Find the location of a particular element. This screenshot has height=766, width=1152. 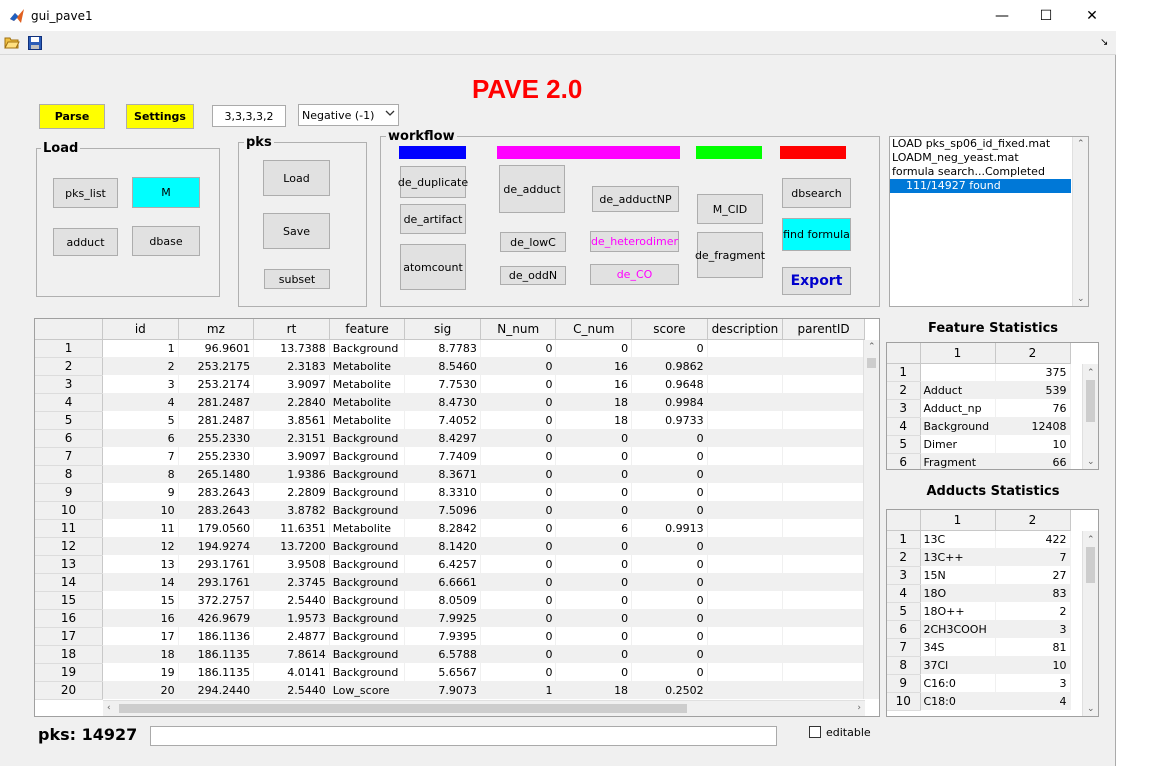

table-row: 12 12 194.9274 13.7200 Background 8.1420 0 0 0 is located at coordinates (450, 546).